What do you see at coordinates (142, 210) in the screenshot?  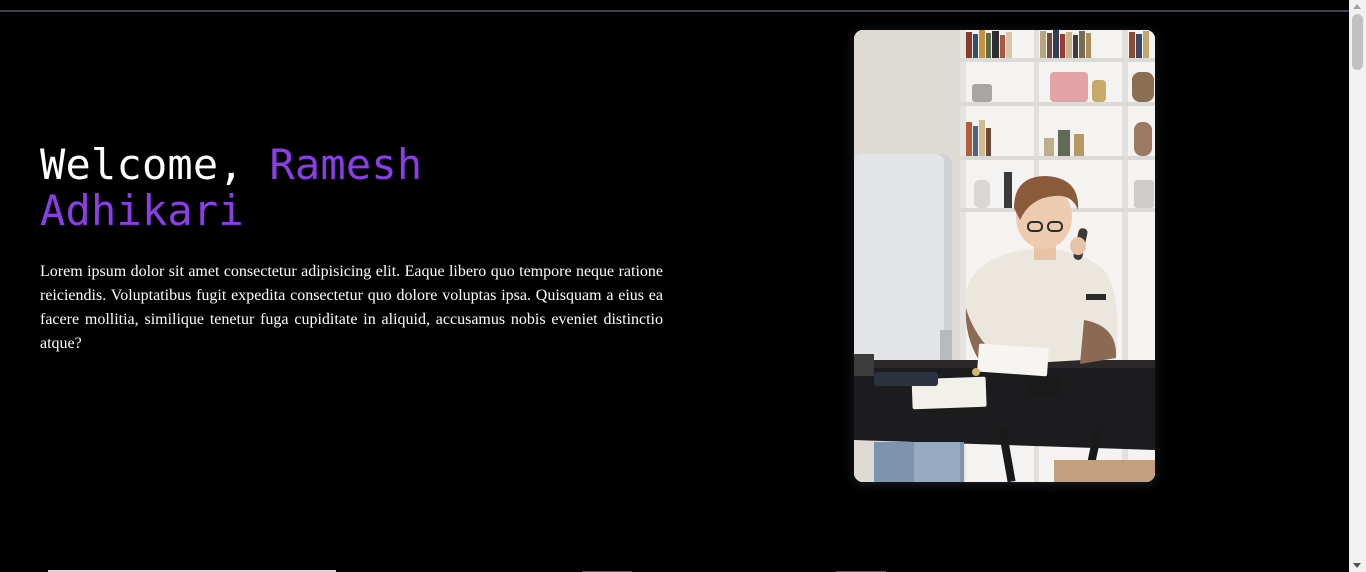 I see `user-last-name: Adhikari` at bounding box center [142, 210].